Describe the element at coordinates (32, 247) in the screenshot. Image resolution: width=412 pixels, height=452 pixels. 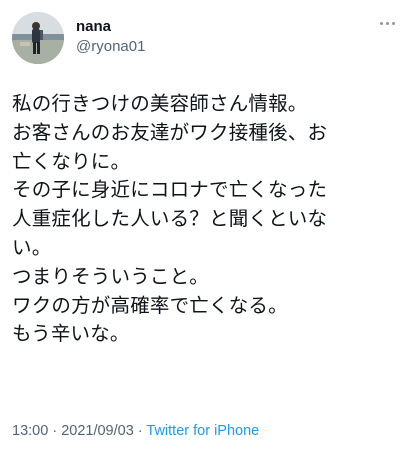
I see `tweet-text-line: い。` at that location.